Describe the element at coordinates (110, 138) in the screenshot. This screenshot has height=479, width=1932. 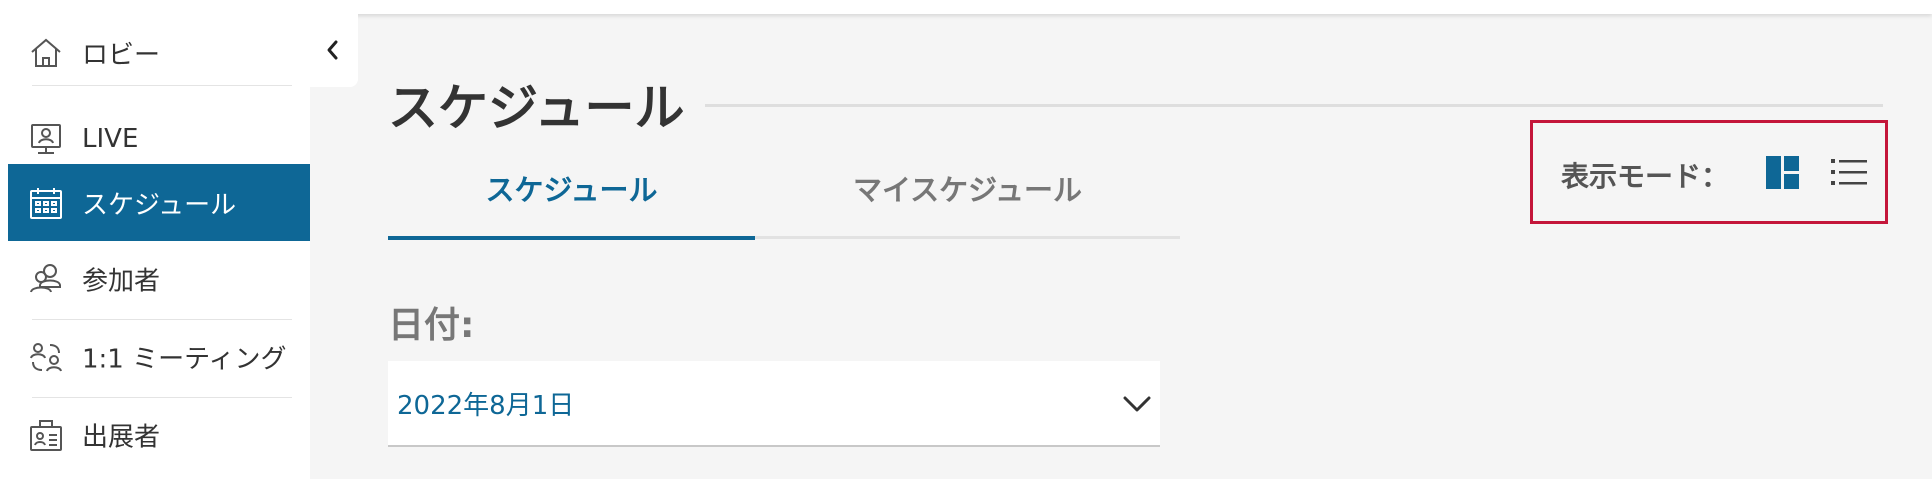
I see `sidebar-item-label: LIVE` at that location.